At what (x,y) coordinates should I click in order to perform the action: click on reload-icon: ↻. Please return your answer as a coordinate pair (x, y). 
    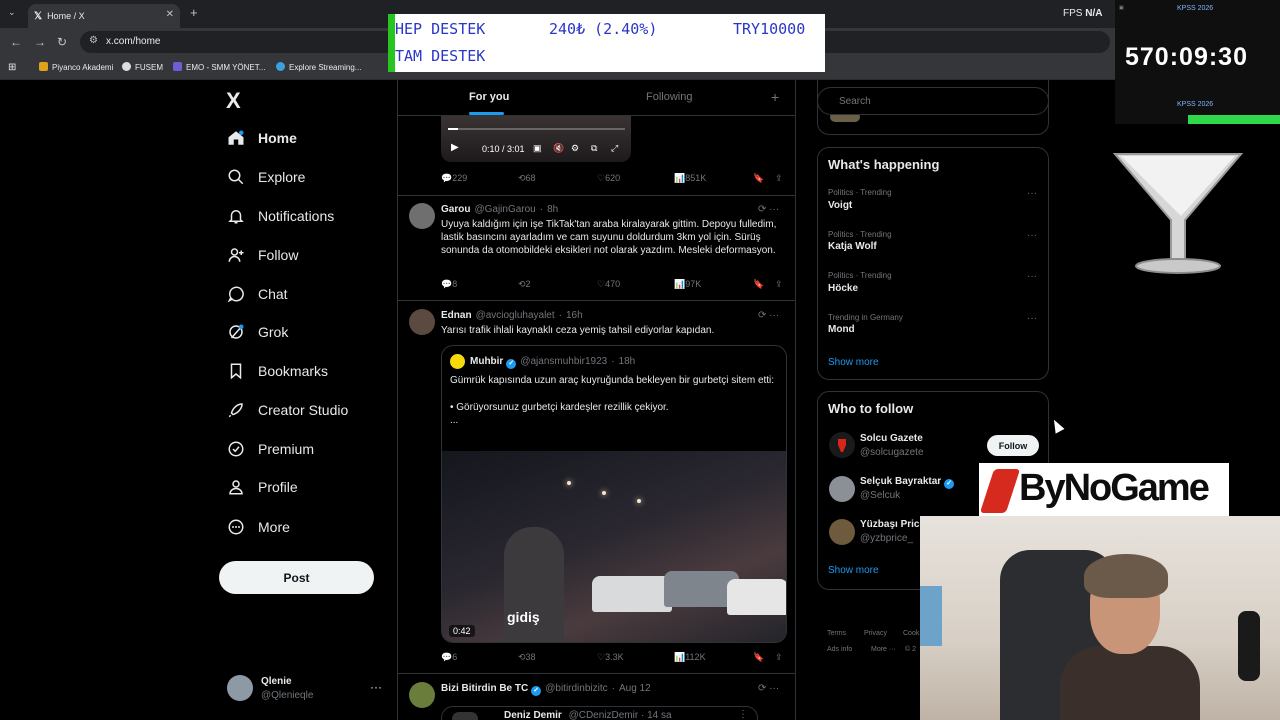
    Looking at the image, I should click on (62, 42).